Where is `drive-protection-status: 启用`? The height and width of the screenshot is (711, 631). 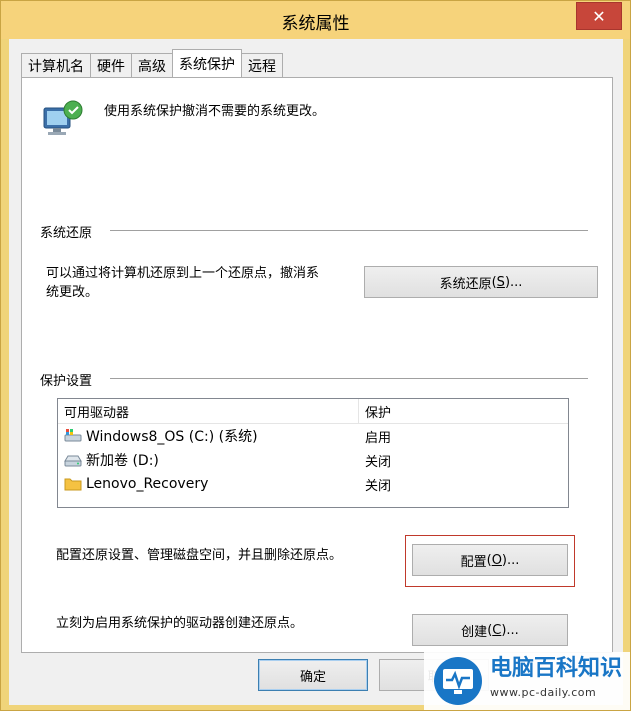 drive-protection-status: 启用 is located at coordinates (378, 438).